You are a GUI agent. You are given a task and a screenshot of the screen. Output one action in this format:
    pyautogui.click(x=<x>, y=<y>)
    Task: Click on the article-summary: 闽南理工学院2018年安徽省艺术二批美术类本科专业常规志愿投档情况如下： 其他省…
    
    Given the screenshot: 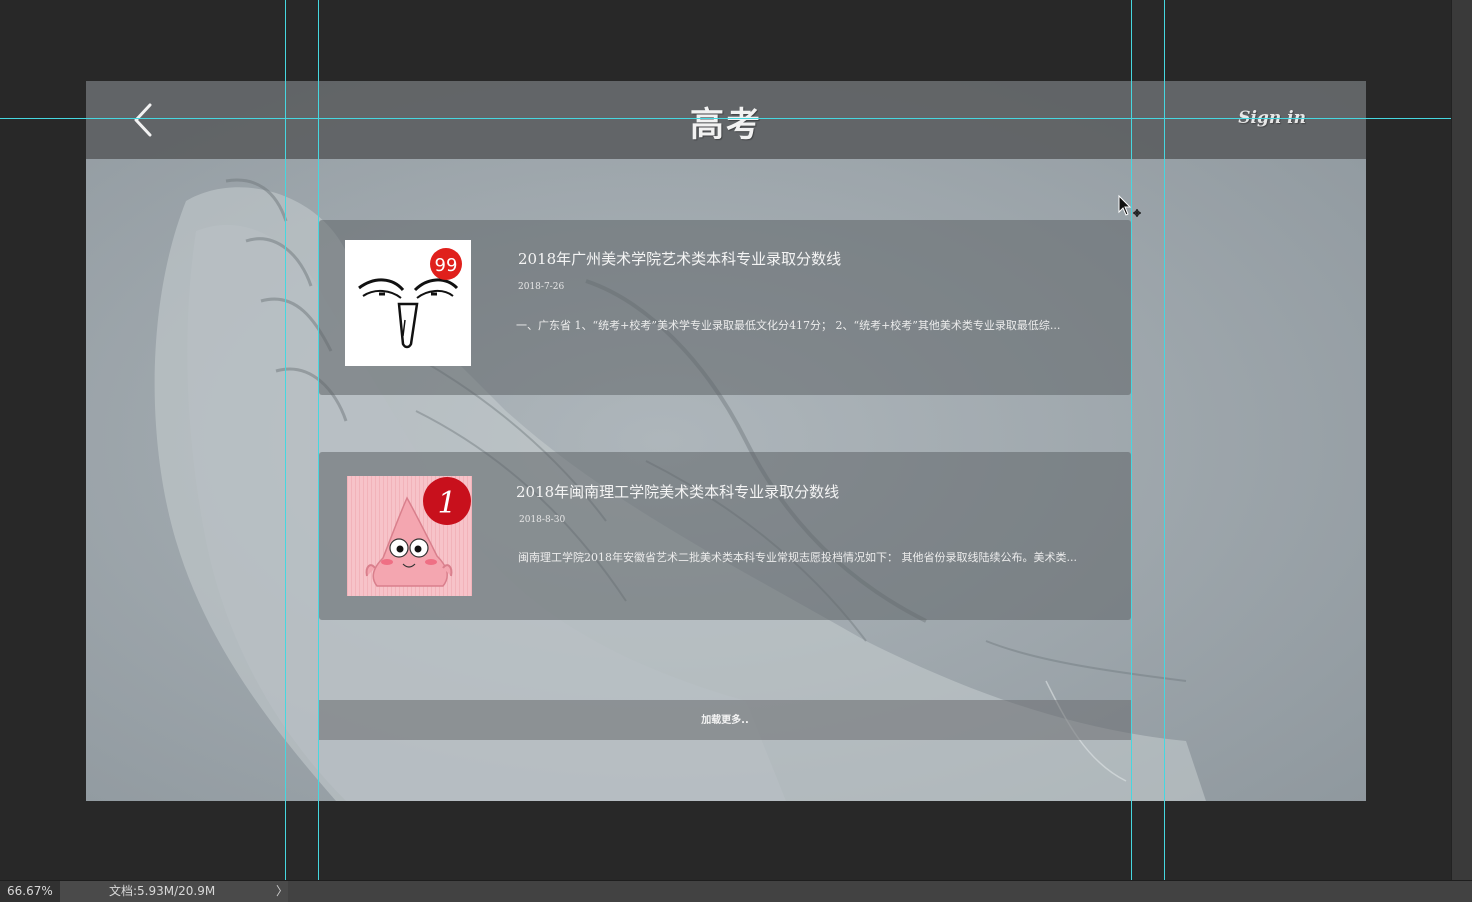 What is the action you would take?
    pyautogui.click(x=797, y=557)
    